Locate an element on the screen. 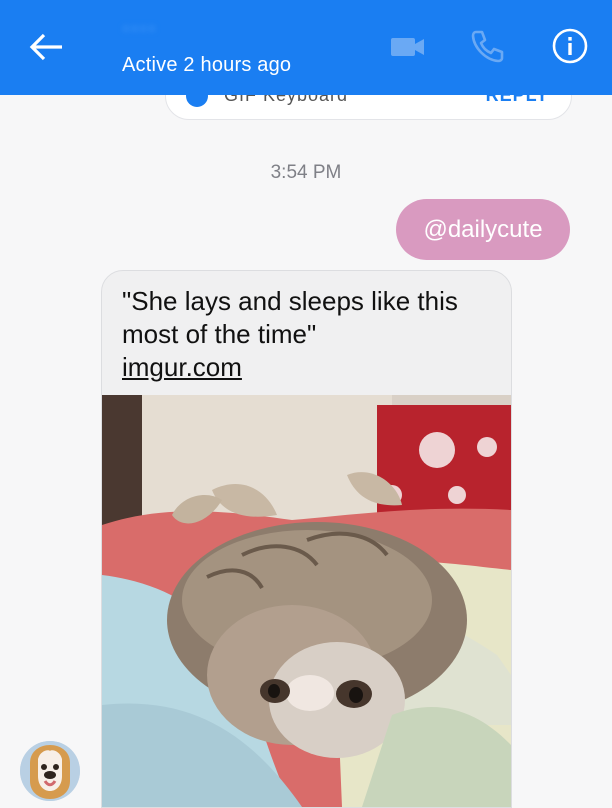 The width and height of the screenshot is (612, 808). phone-call-button is located at coordinates (488, 46).